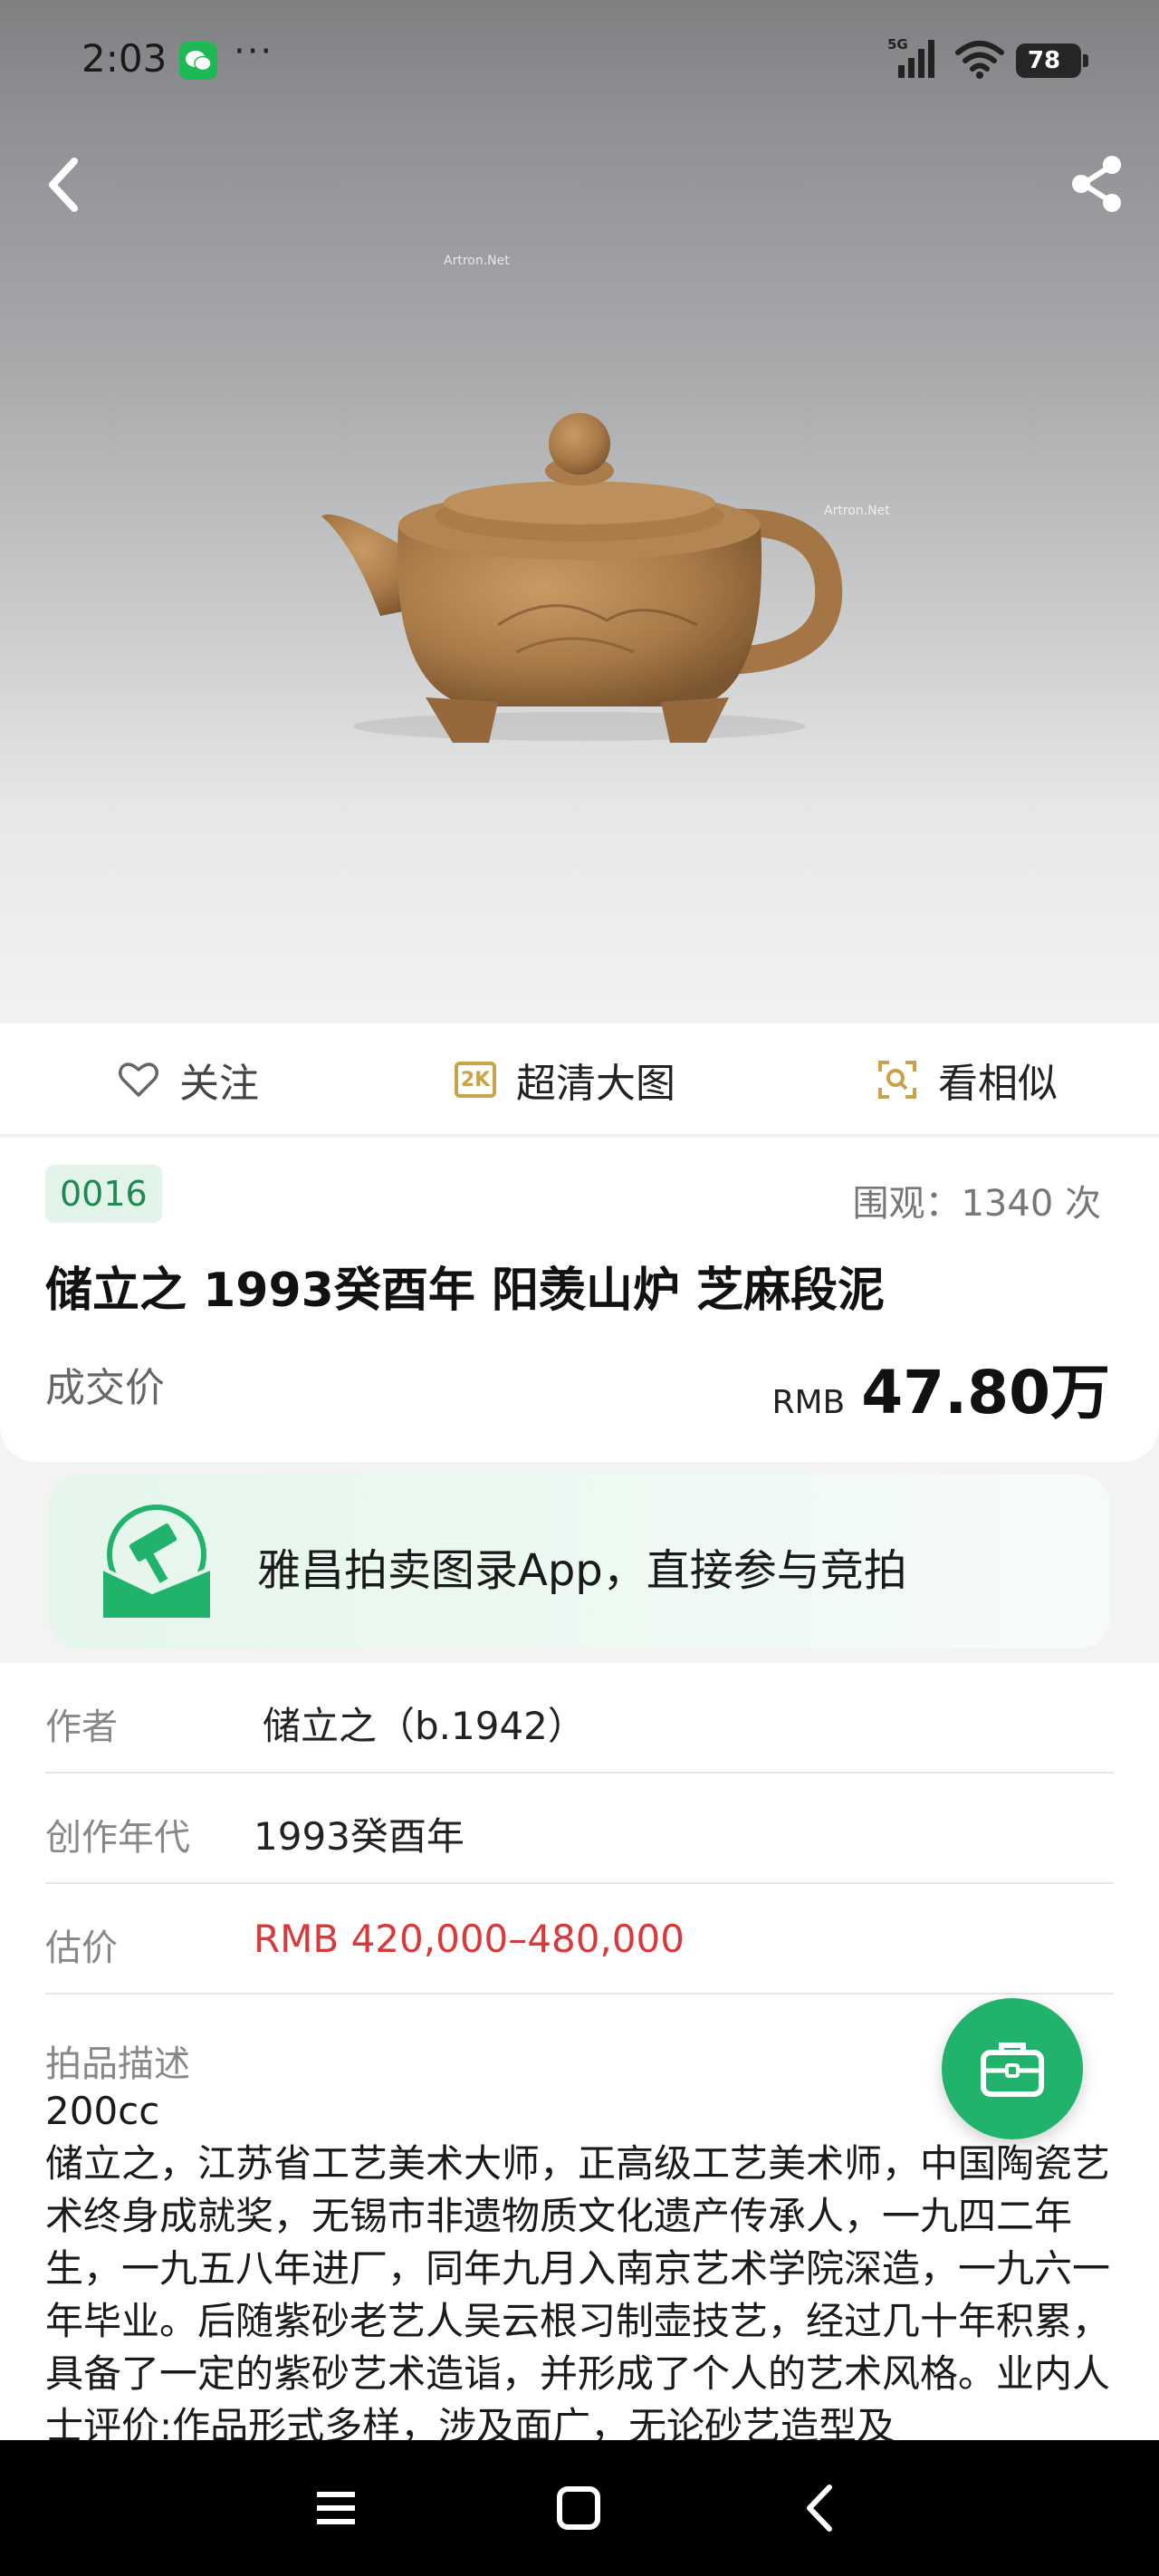 The height and width of the screenshot is (2576, 1159). I want to click on wifi-icon, so click(980, 60).